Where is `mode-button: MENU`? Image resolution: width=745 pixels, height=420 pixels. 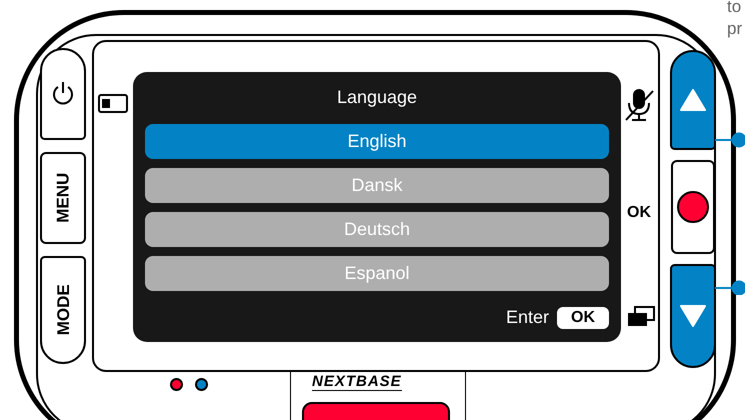
mode-button: MENU is located at coordinates (63, 198).